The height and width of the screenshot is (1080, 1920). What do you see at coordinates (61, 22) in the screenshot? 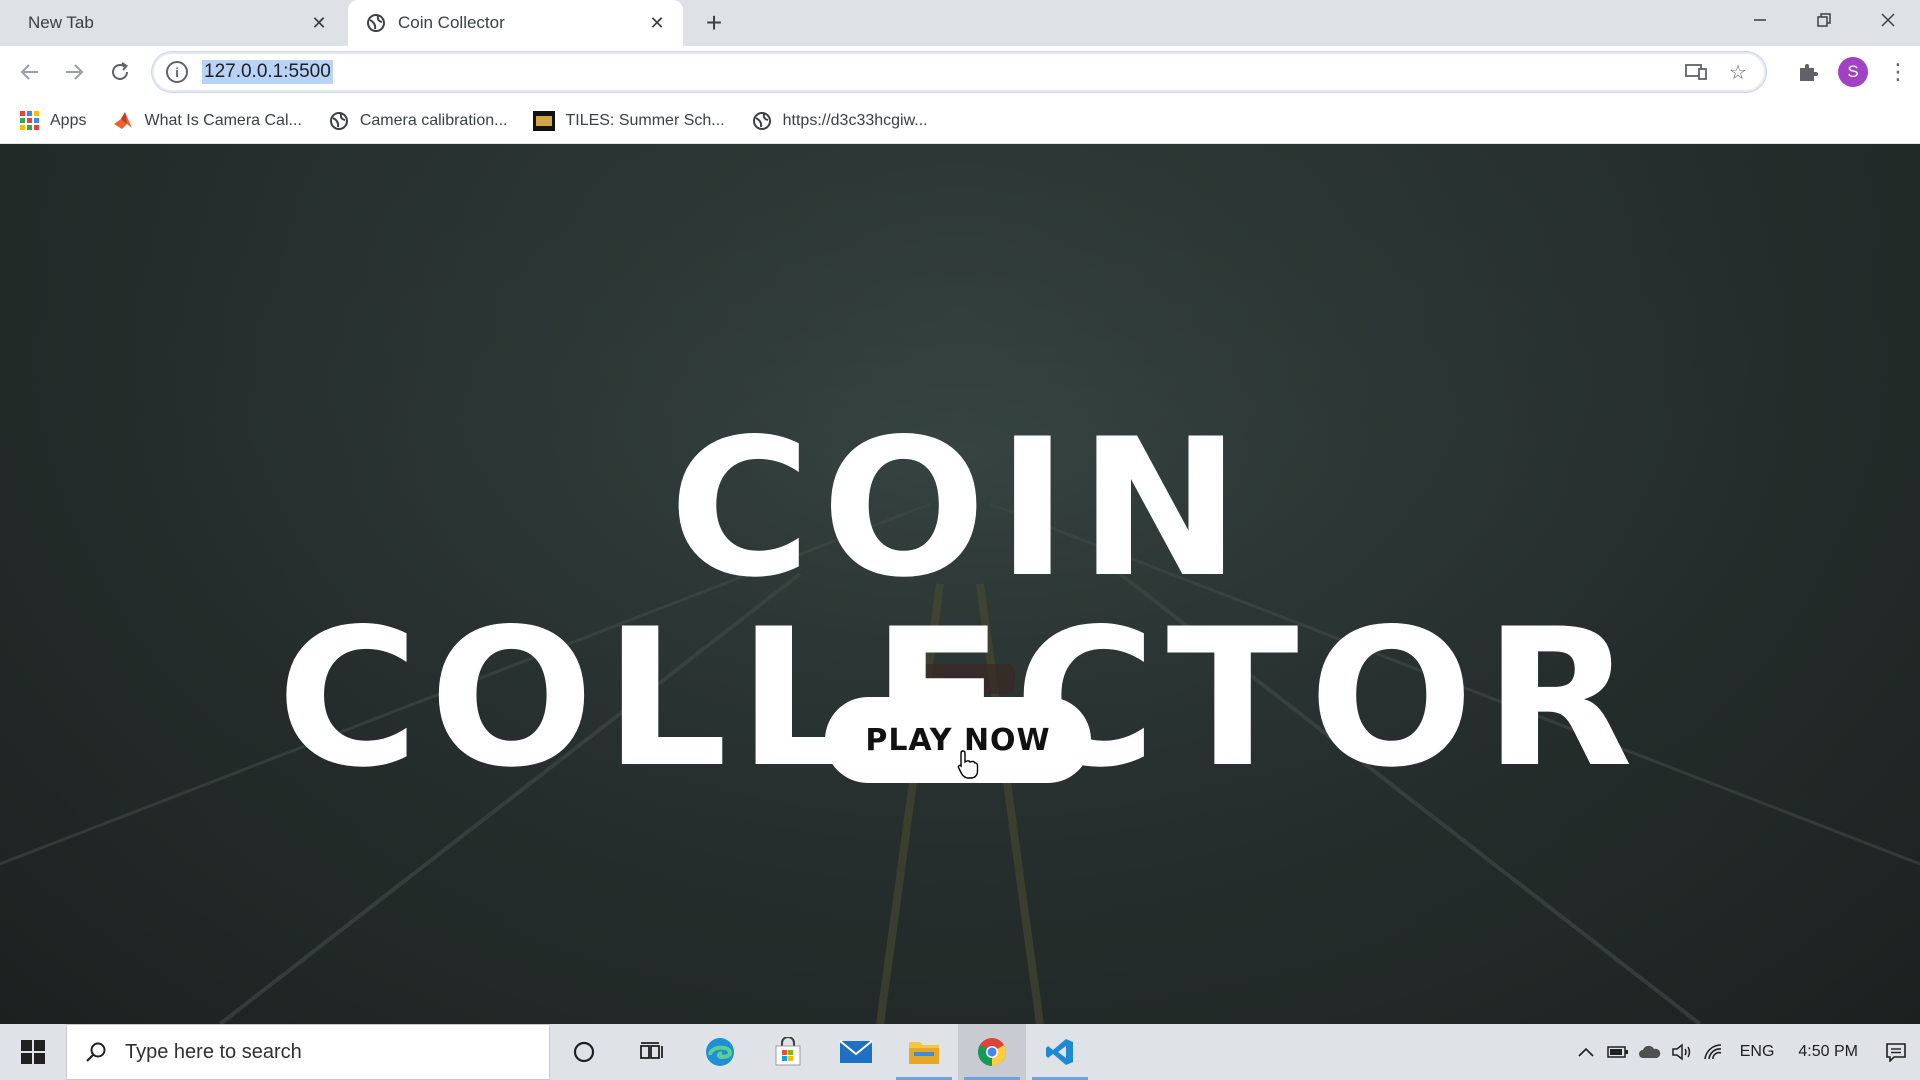
I see `tab-title: New Tab` at bounding box center [61, 22].